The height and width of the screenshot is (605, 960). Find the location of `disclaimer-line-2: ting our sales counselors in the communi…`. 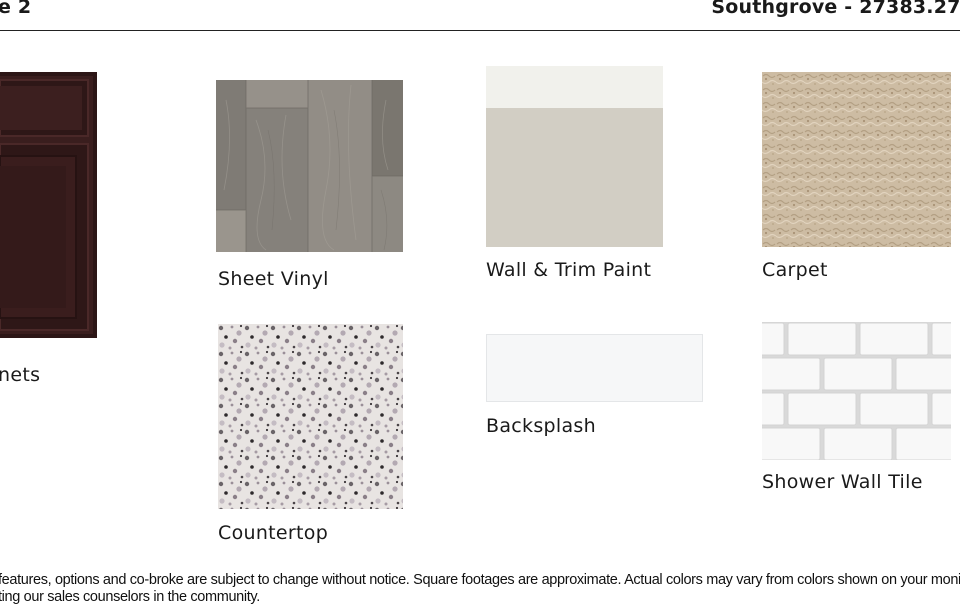

disclaimer-line-2: ting our sales counselors in the communi… is located at coordinates (130, 597).